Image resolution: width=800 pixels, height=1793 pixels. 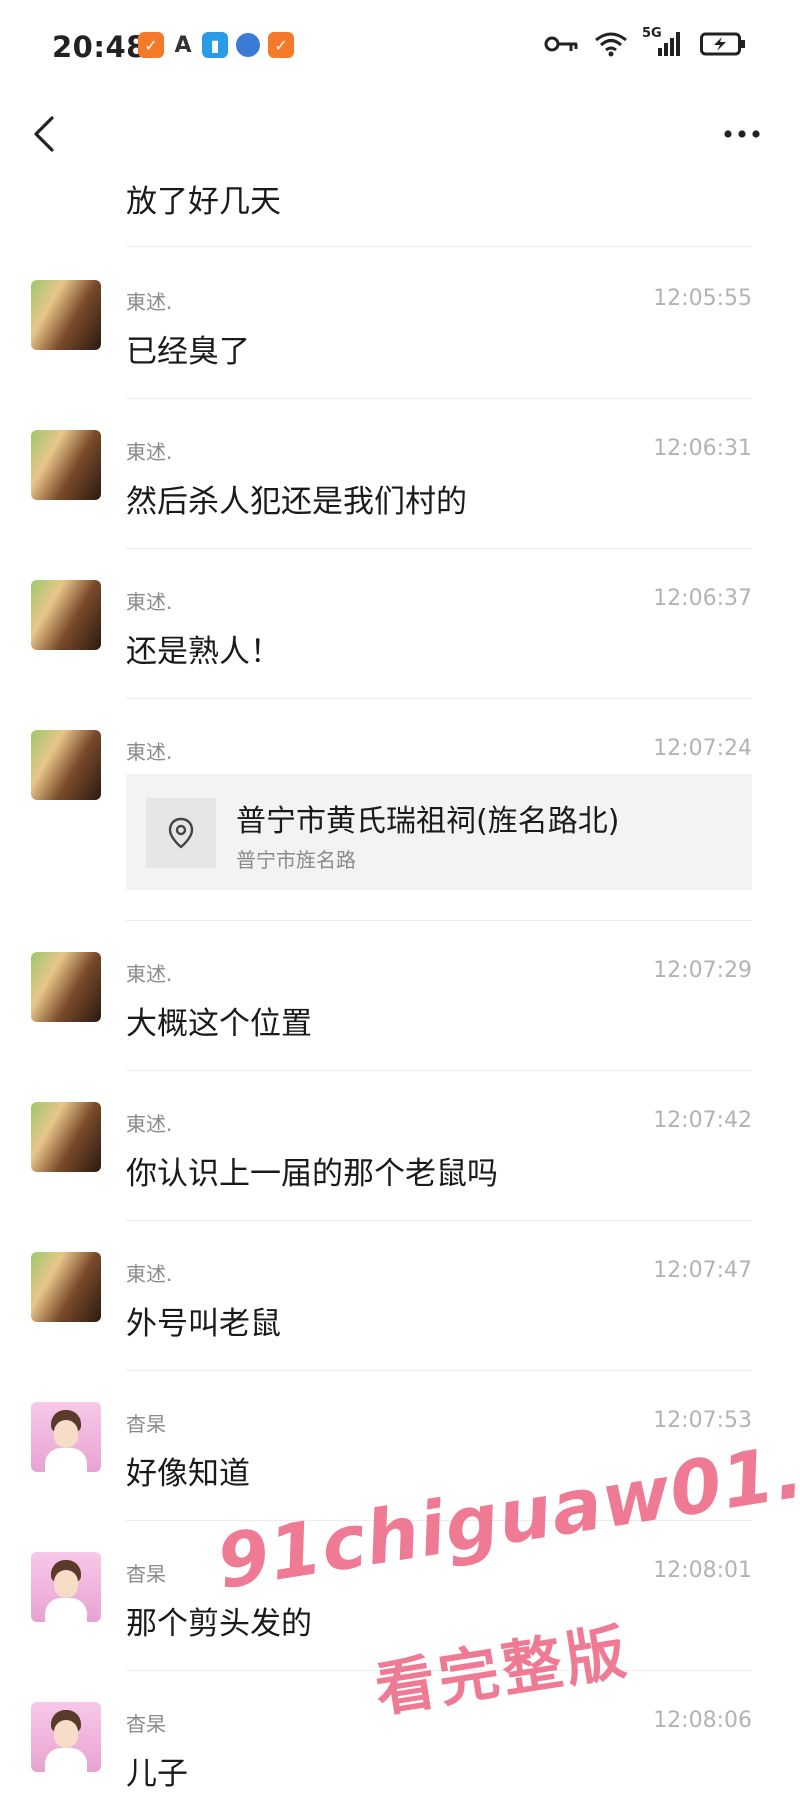 What do you see at coordinates (219, 1624) in the screenshot?
I see `message-text: 那个剪头发的` at bounding box center [219, 1624].